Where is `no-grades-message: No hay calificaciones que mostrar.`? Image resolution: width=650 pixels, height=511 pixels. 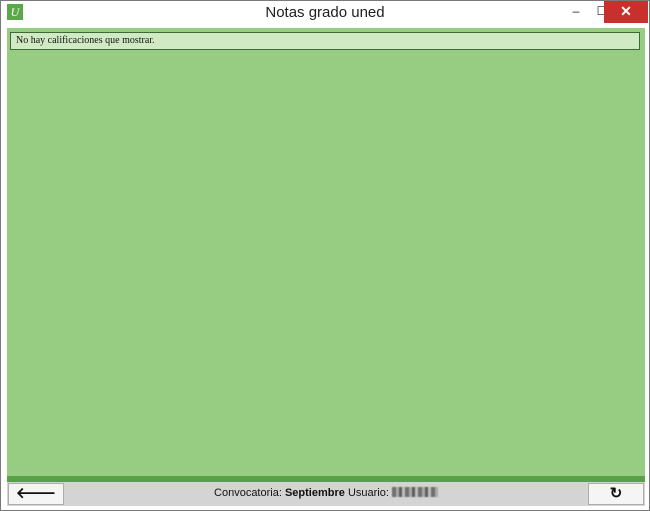 no-grades-message: No hay calificaciones que mostrar. is located at coordinates (325, 41).